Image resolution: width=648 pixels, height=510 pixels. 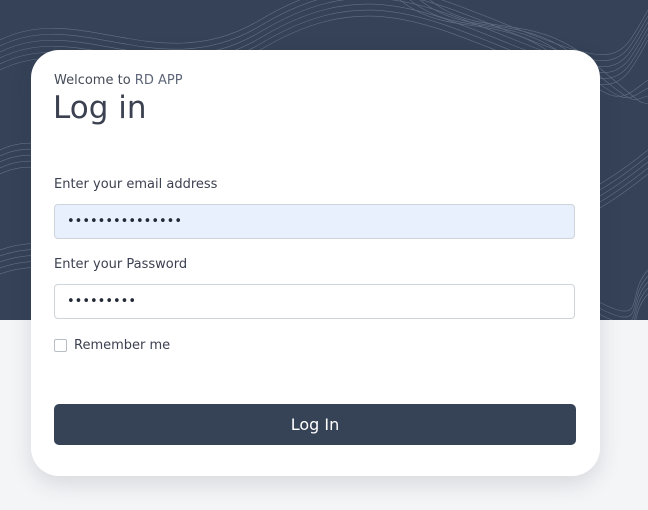 I want to click on welcome-text: Welcome to RD APP, so click(x=118, y=80).